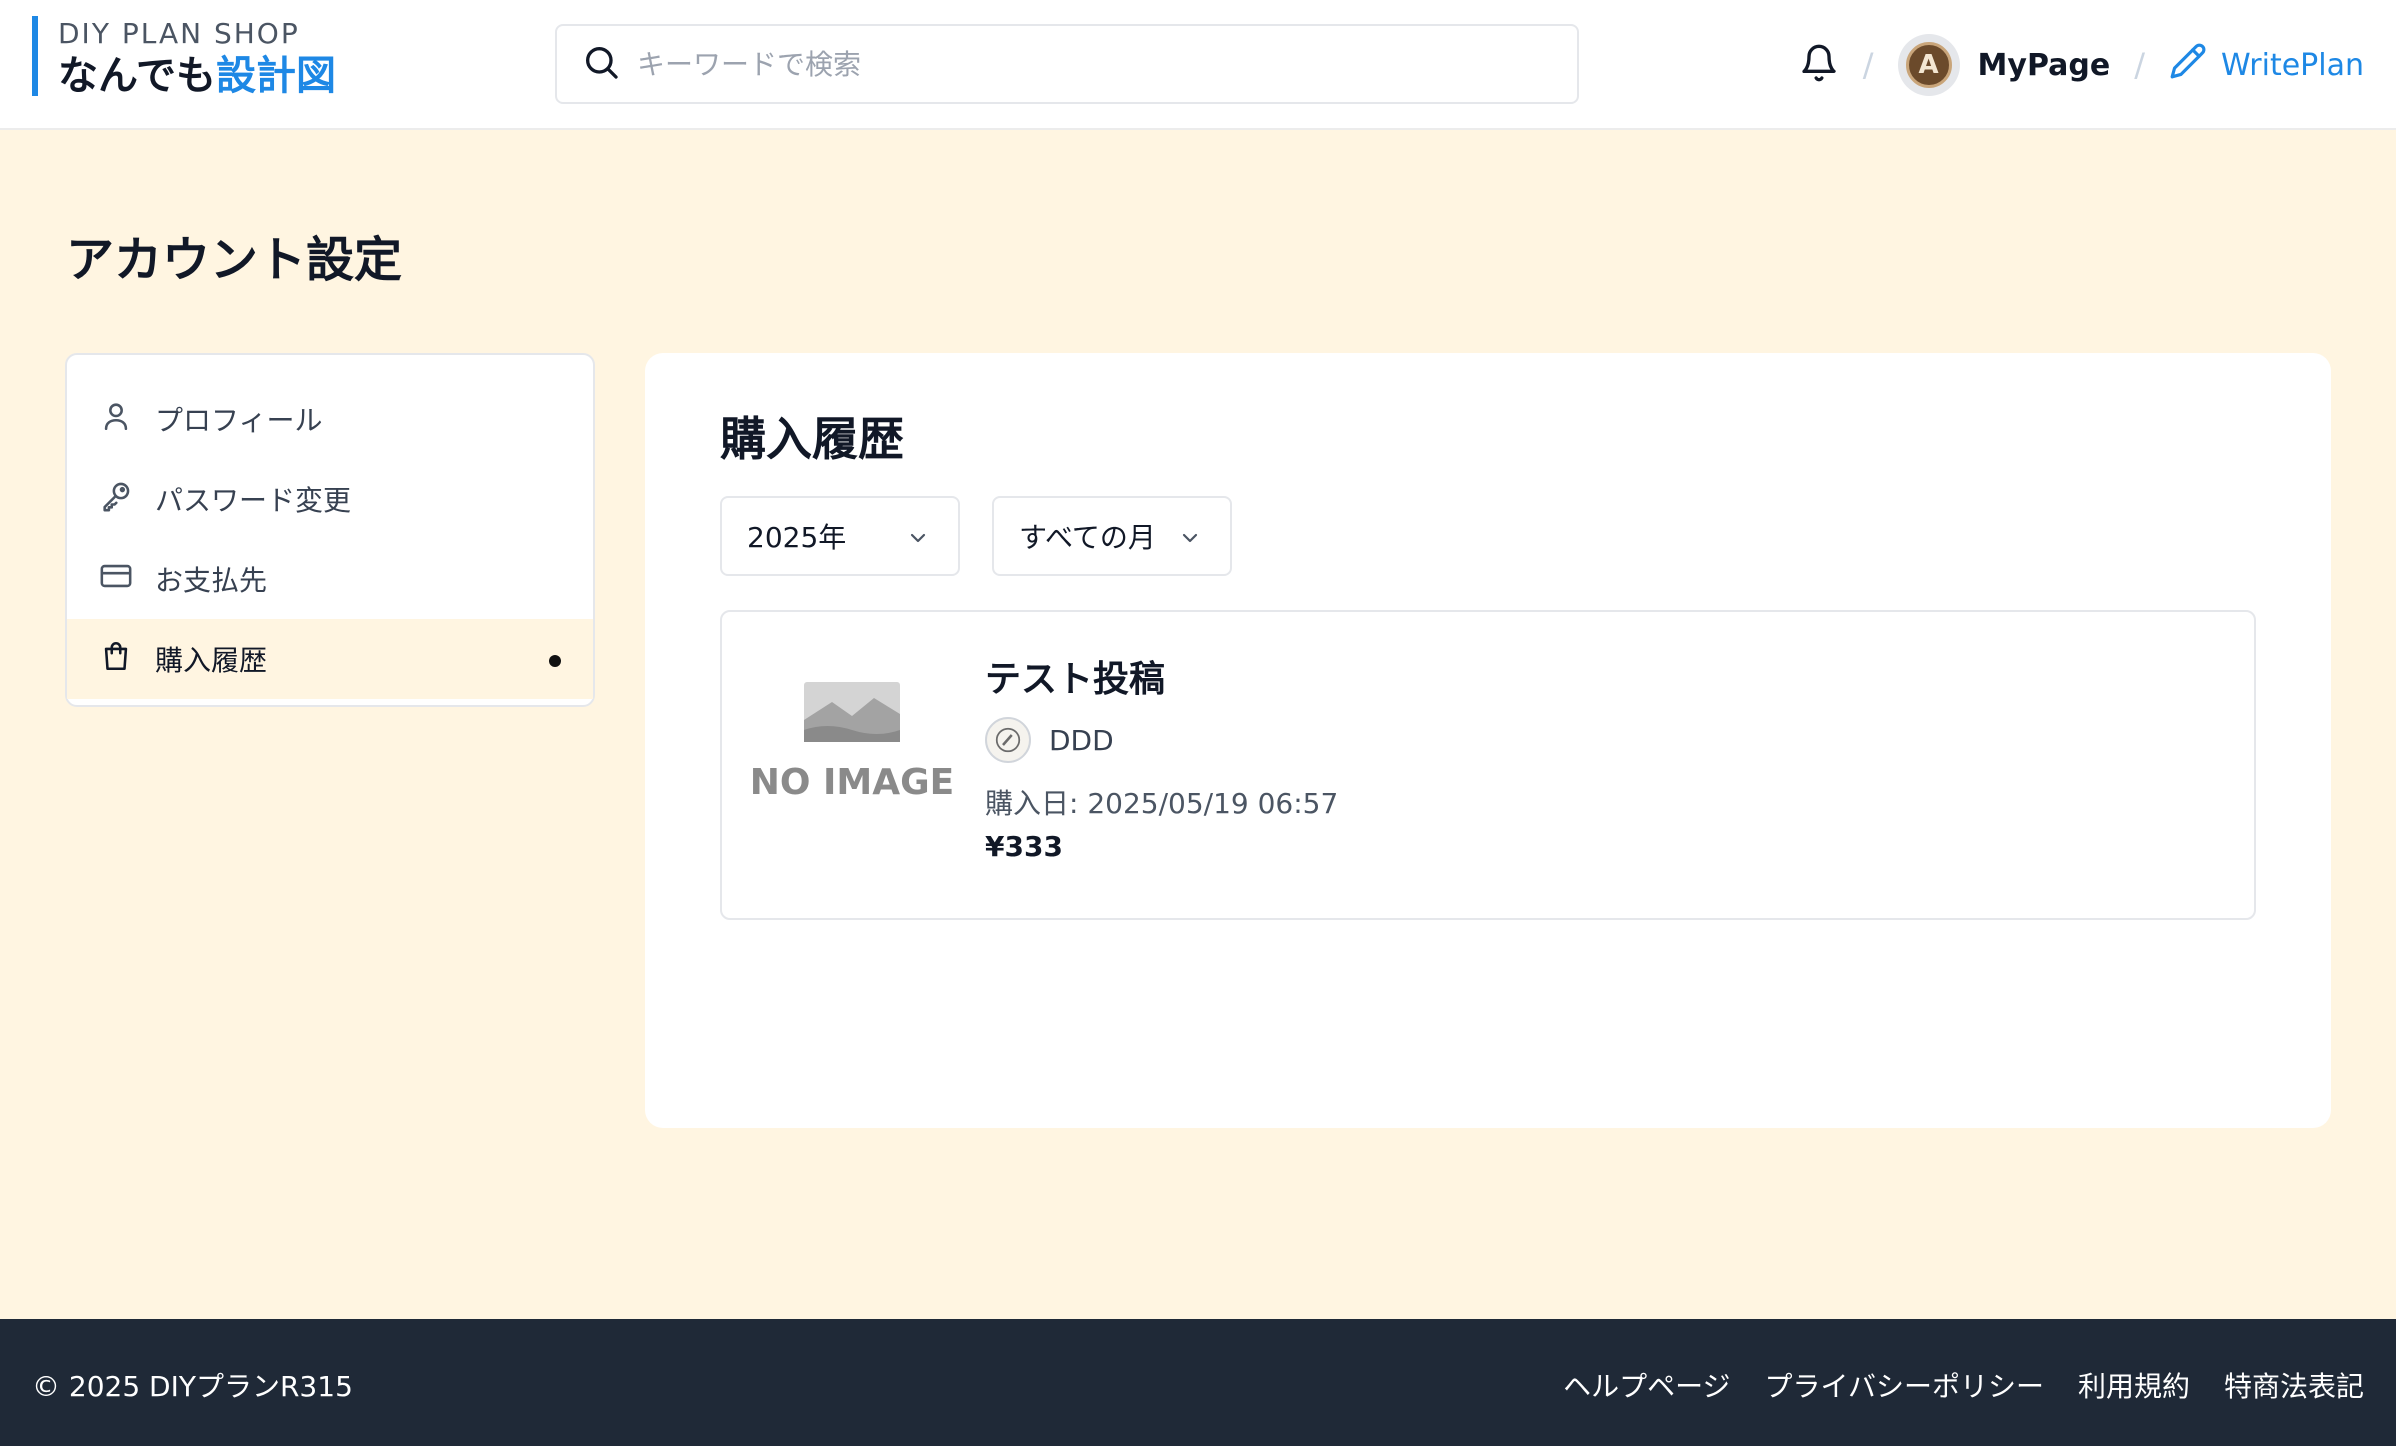 The height and width of the screenshot is (1446, 2396). I want to click on footer-link-help: ヘルプページ, so click(1646, 1385).